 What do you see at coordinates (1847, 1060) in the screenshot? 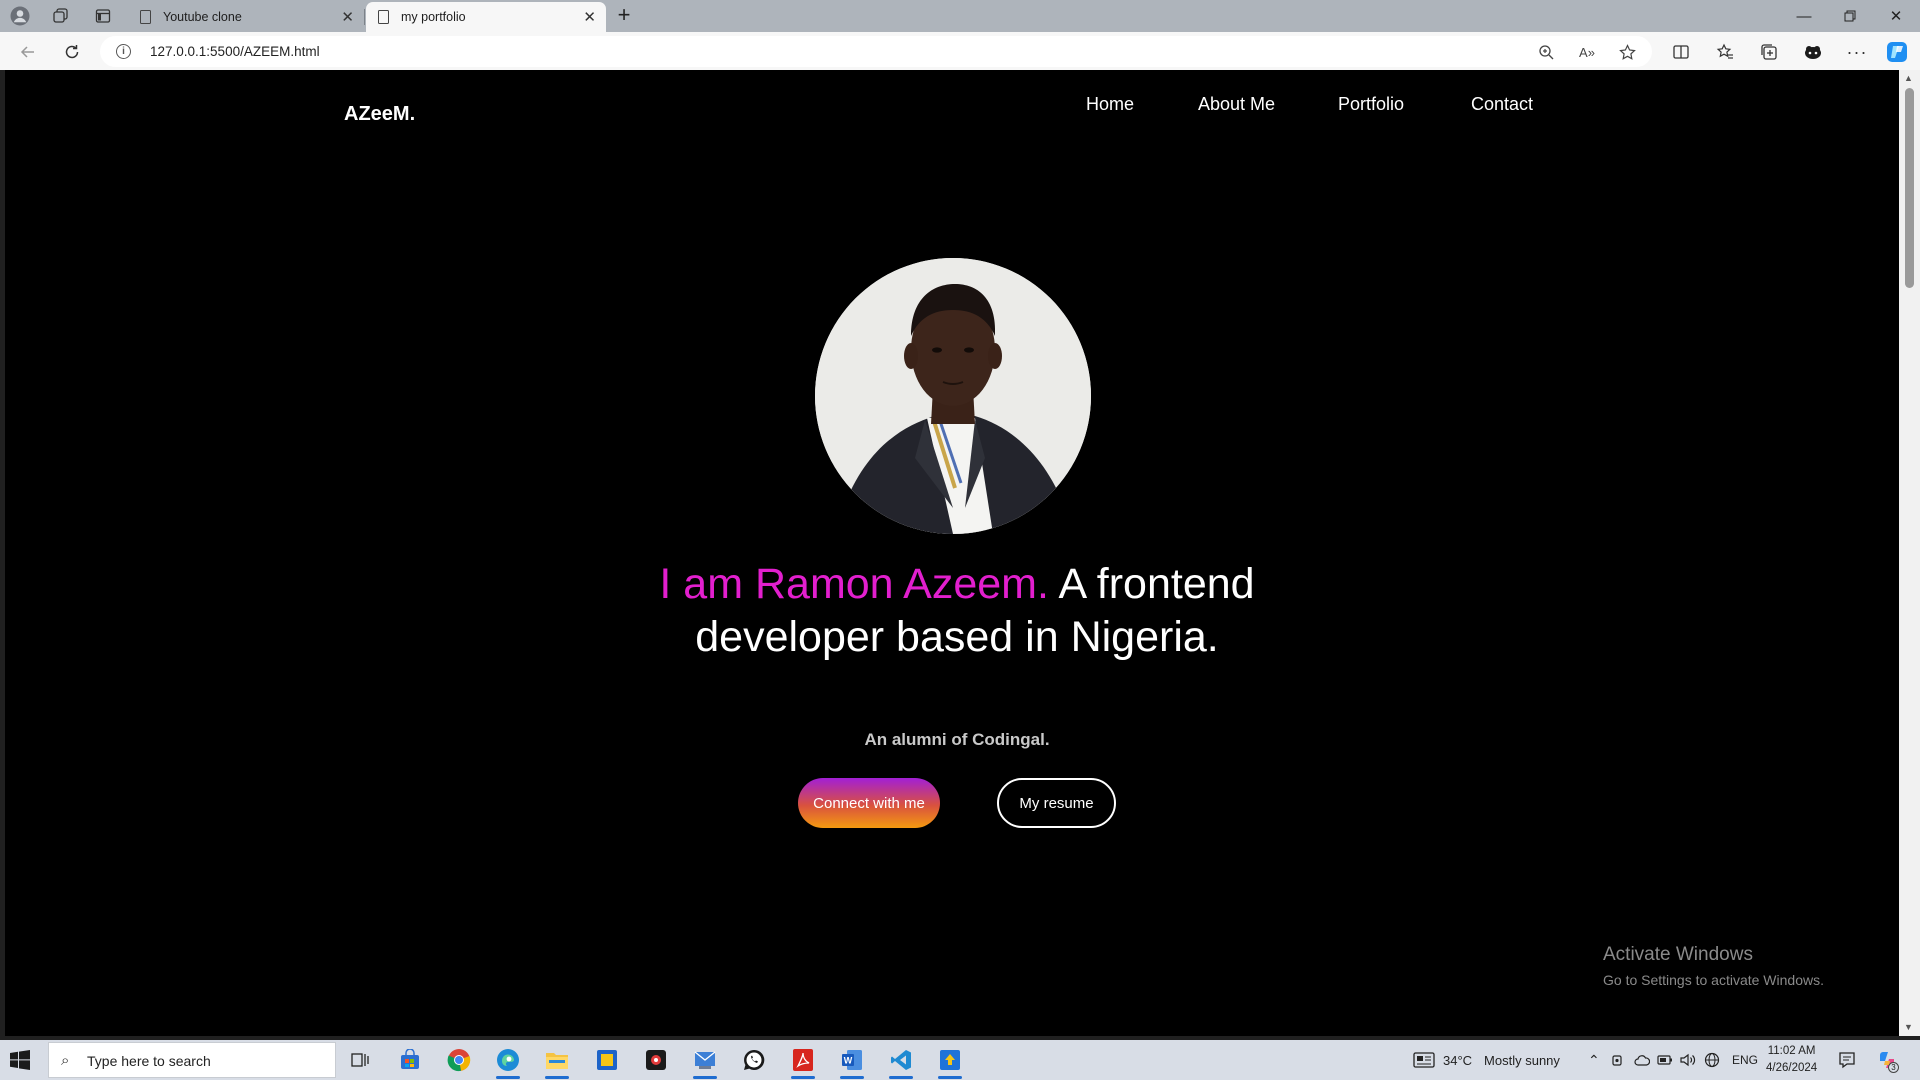
I see `action-center-icon` at bounding box center [1847, 1060].